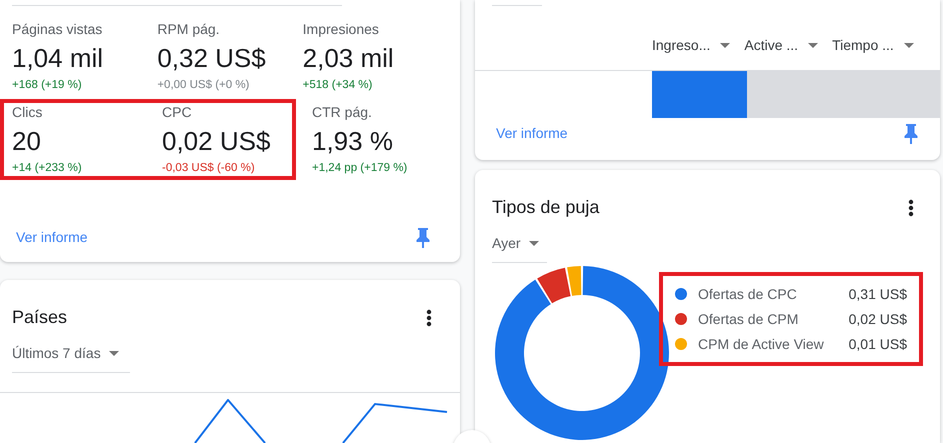 The image size is (943, 443). I want to click on metric-change: +518 (+34 %), so click(338, 85).